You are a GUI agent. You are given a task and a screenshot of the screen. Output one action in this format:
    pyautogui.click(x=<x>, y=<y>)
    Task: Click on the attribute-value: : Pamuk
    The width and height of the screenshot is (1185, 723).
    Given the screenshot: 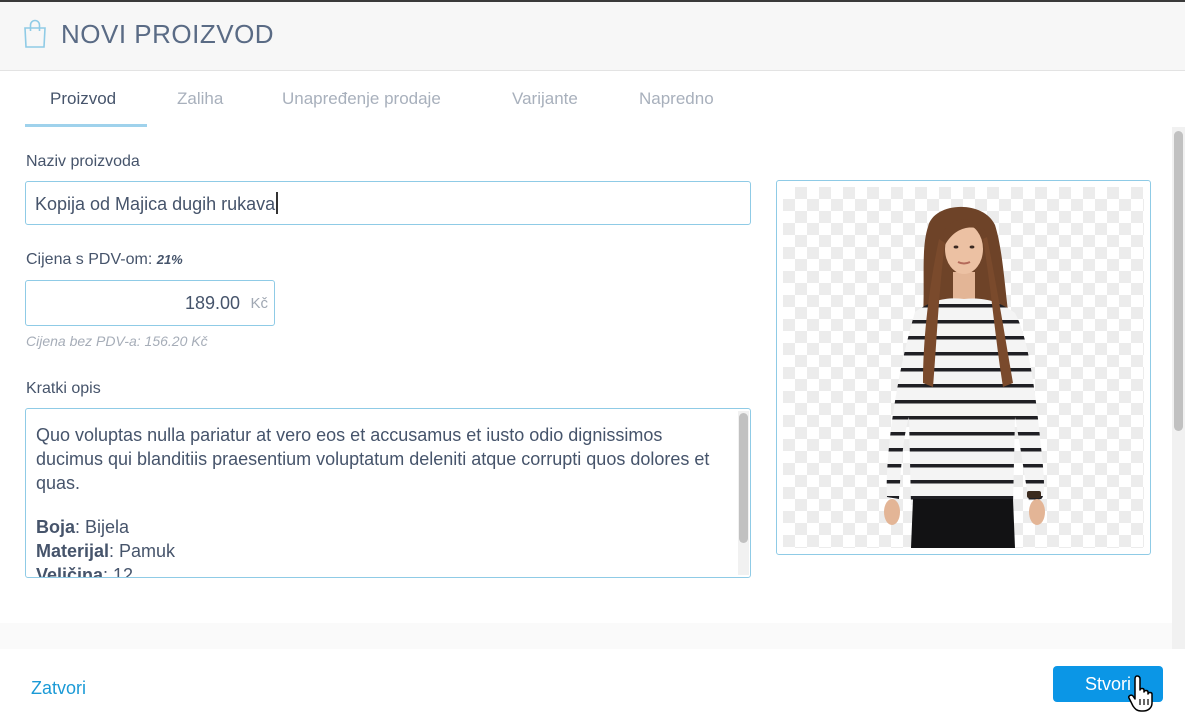 What is the action you would take?
    pyautogui.click(x=142, y=551)
    